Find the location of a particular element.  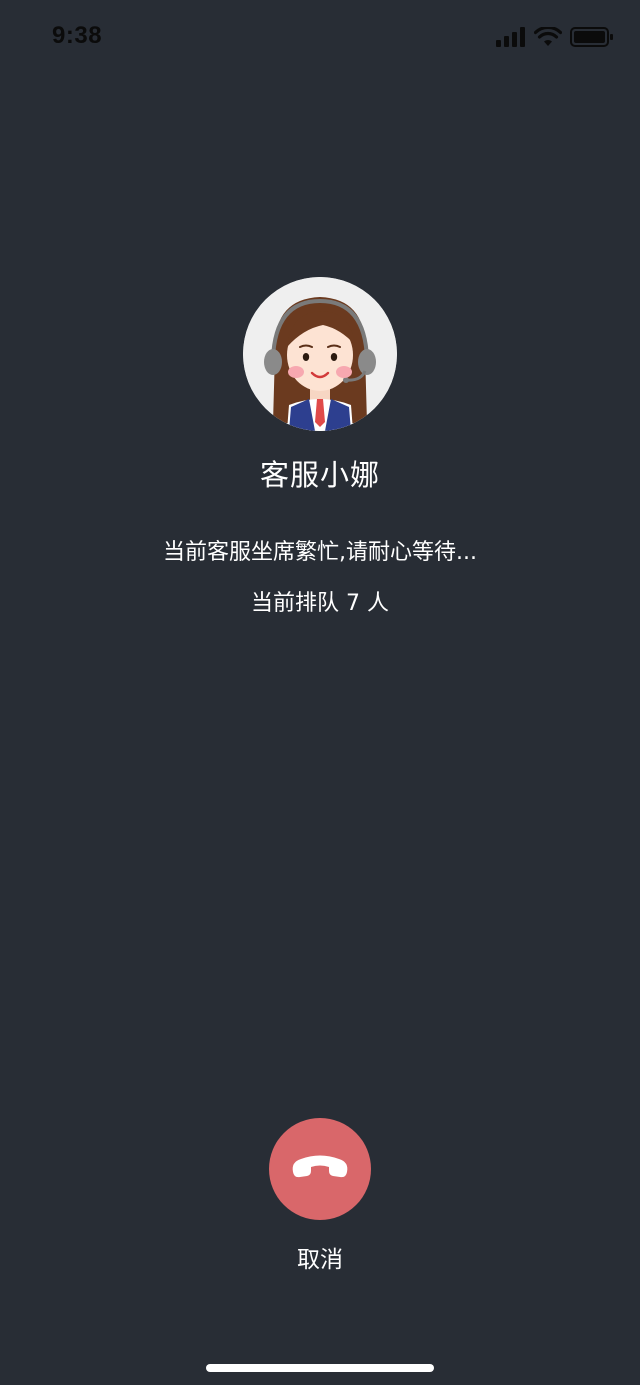

wifi-icon is located at coordinates (548, 38).